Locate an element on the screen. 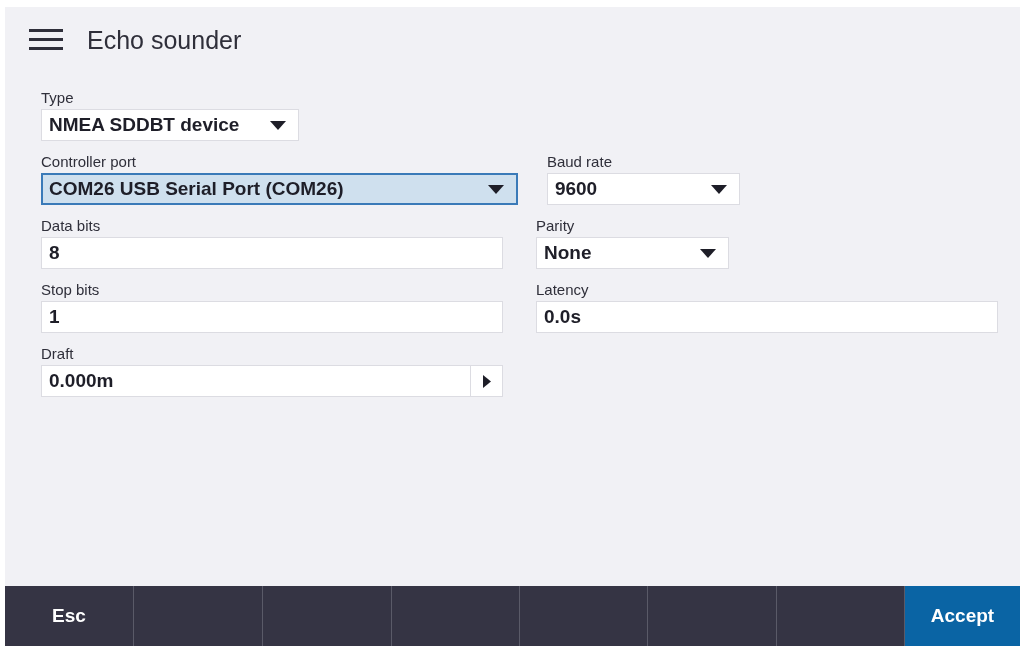  field-label: Data bits is located at coordinates (71, 226).